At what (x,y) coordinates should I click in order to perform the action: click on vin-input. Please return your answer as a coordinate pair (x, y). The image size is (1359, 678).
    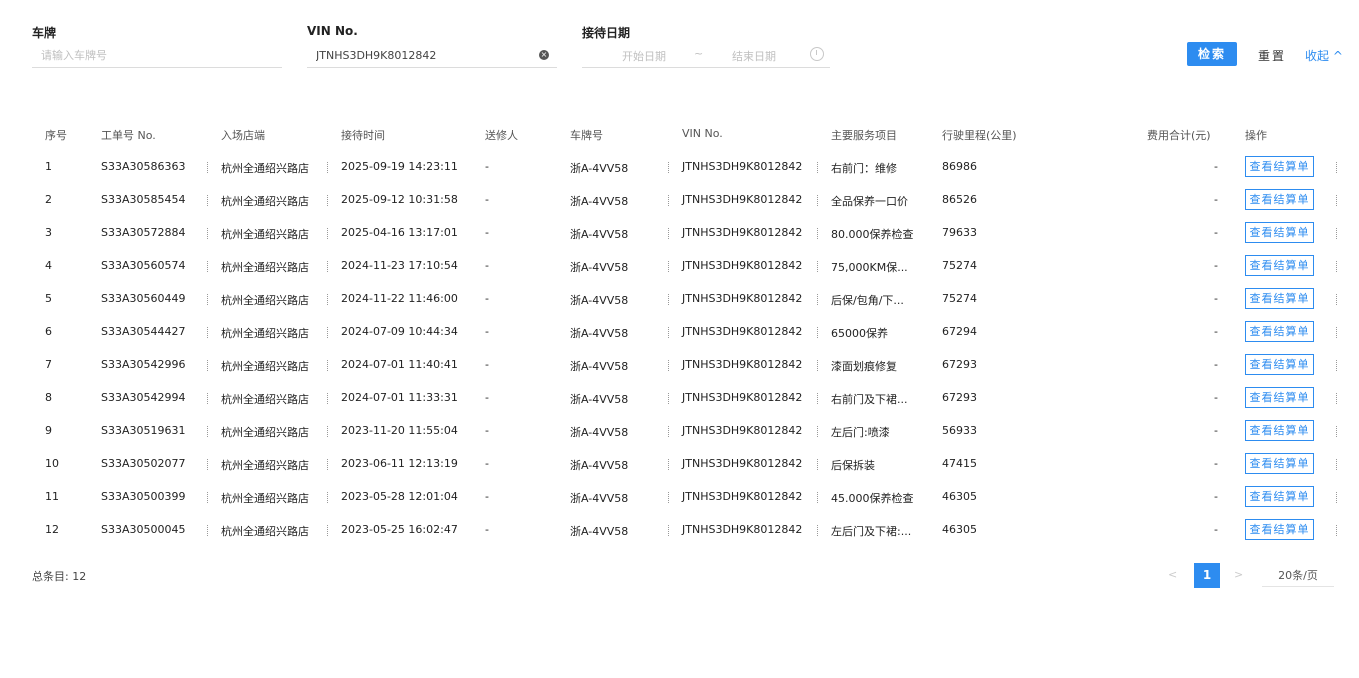
    Looking at the image, I should click on (432, 55).